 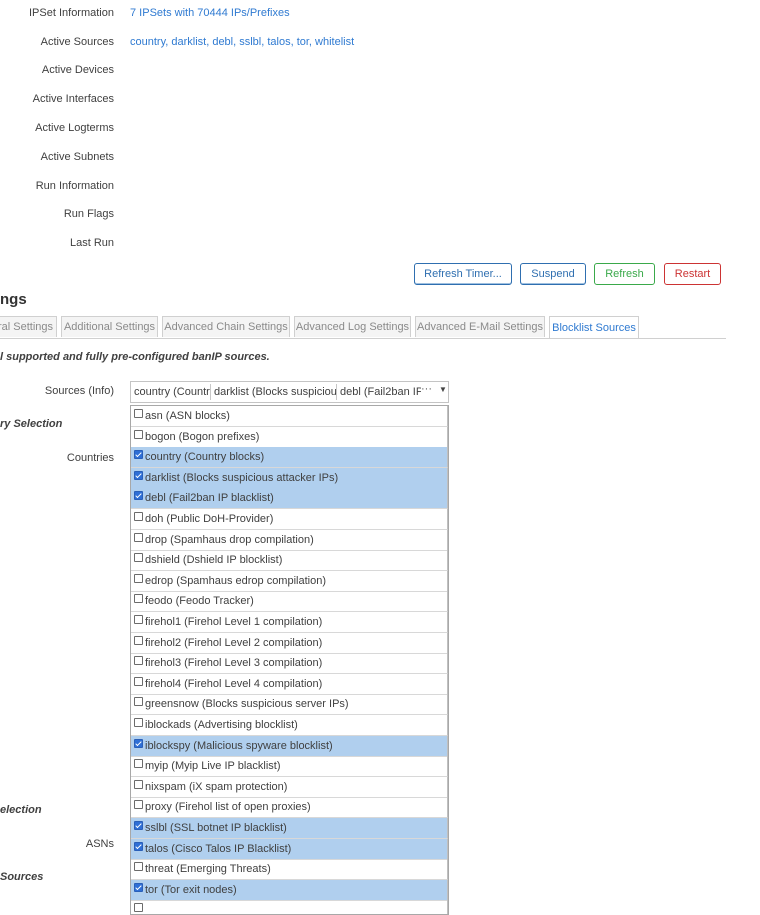 What do you see at coordinates (692, 274) in the screenshot?
I see `restart-button: Restart` at bounding box center [692, 274].